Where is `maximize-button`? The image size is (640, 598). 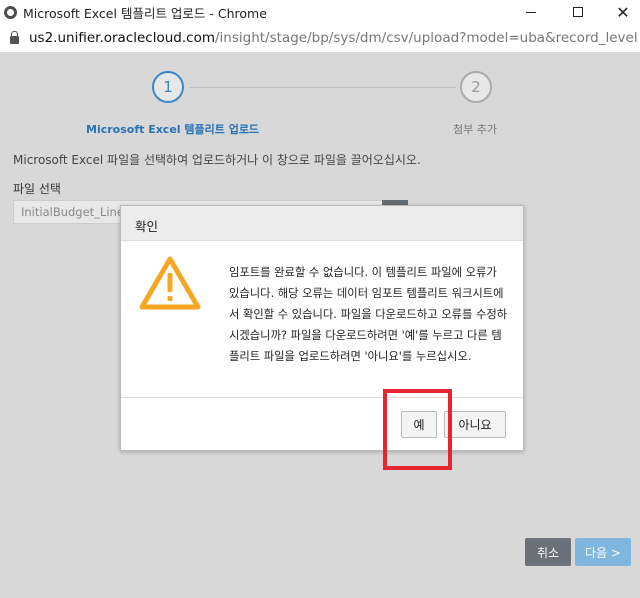 maximize-button is located at coordinates (578, 12).